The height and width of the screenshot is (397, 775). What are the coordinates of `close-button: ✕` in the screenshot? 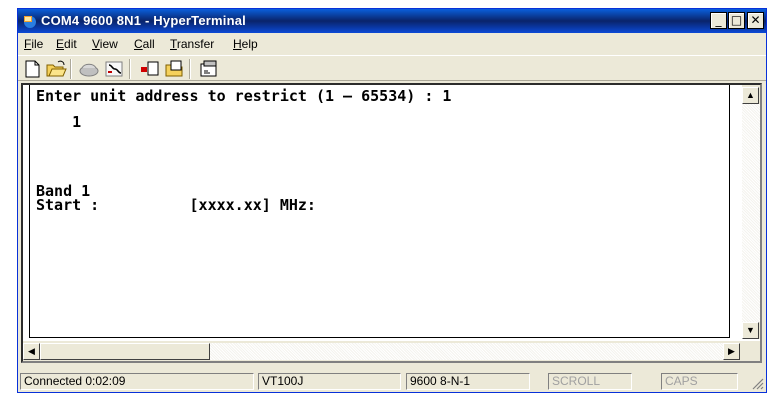 It's located at (755, 20).